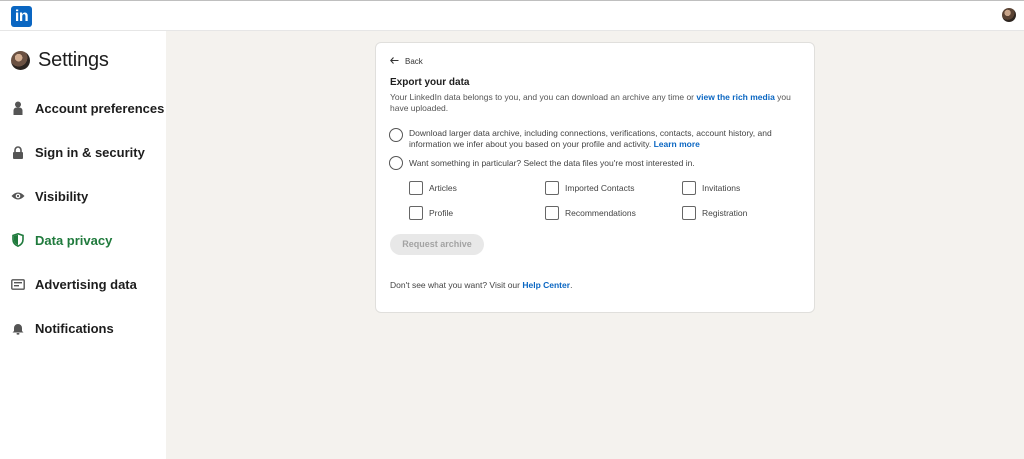 Image resolution: width=1024 pixels, height=459 pixels. I want to click on checkbox-label: Invitations, so click(721, 188).